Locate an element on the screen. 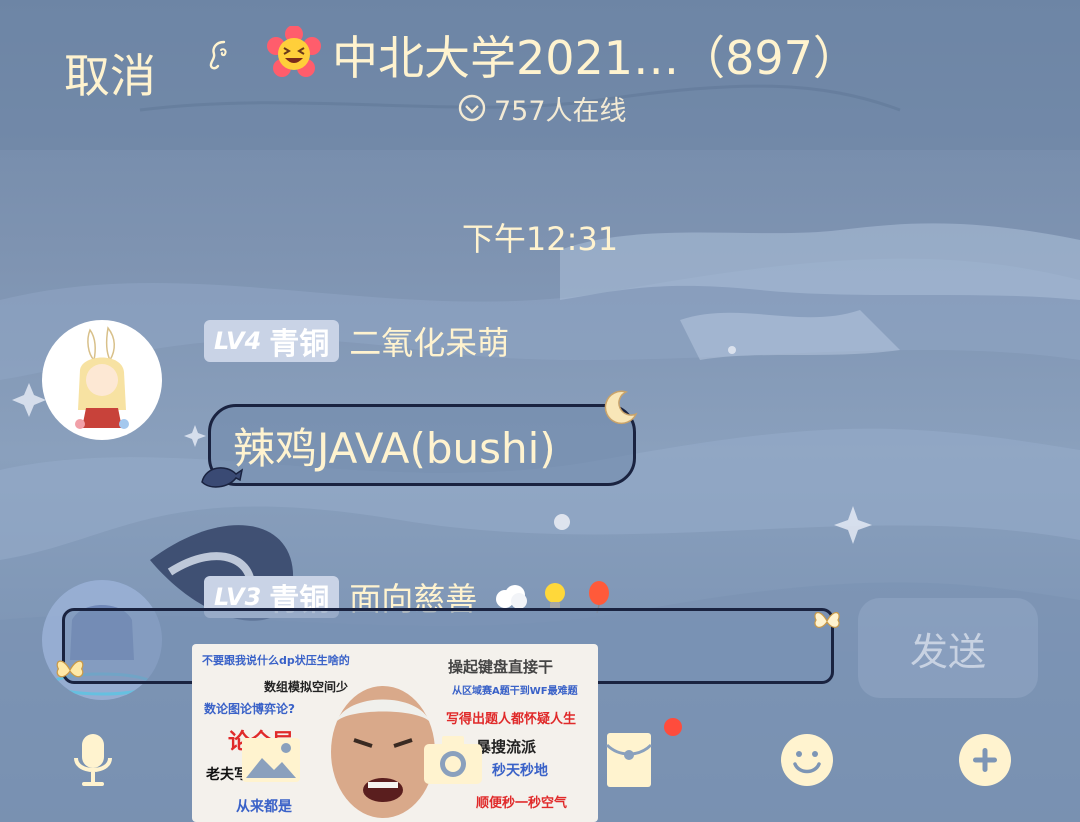 The image size is (1080, 822). meme-text: 操起键盘直接干 is located at coordinates (501, 667).